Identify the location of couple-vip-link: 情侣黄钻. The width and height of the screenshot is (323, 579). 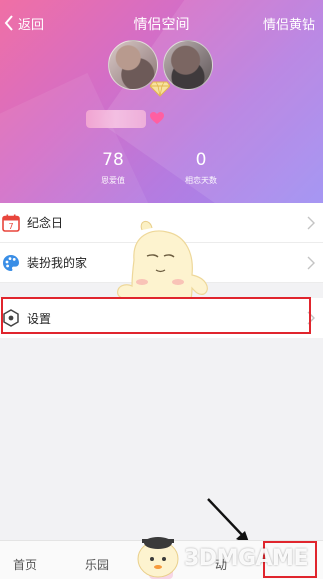
(289, 23).